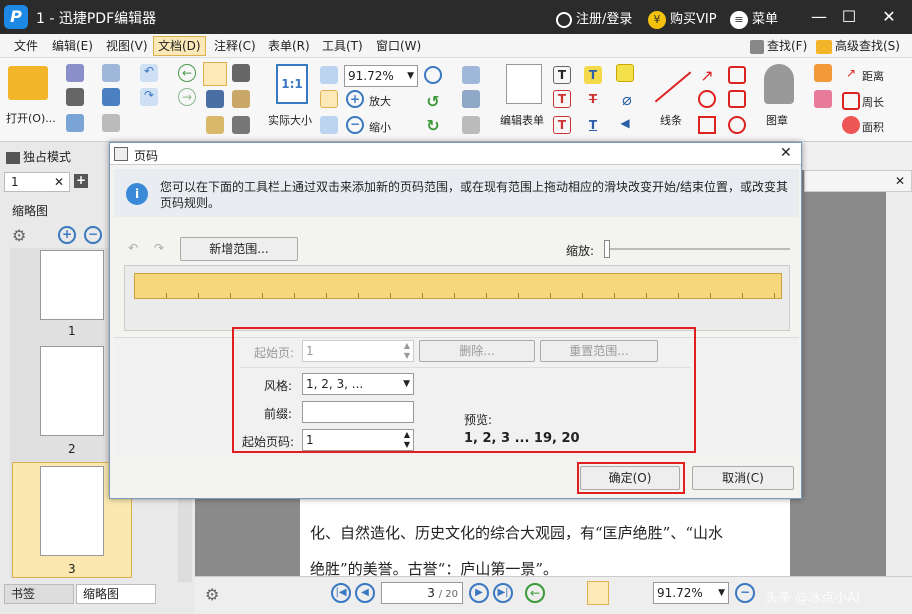 The image size is (912, 614). What do you see at coordinates (235, 46) in the screenshot?
I see `menu-comment: 注释(C)` at bounding box center [235, 46].